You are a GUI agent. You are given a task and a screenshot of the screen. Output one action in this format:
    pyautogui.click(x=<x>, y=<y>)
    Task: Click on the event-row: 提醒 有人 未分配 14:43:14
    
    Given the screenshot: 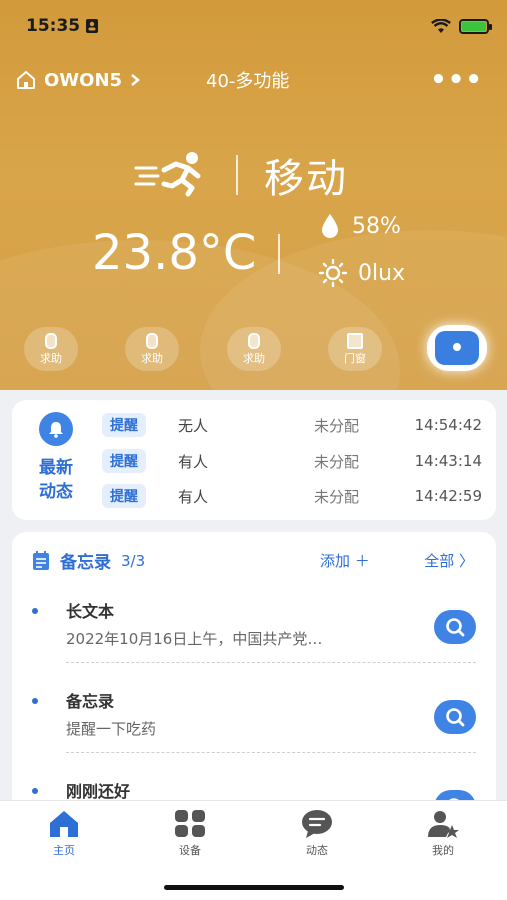 What is the action you would take?
    pyautogui.click(x=292, y=461)
    